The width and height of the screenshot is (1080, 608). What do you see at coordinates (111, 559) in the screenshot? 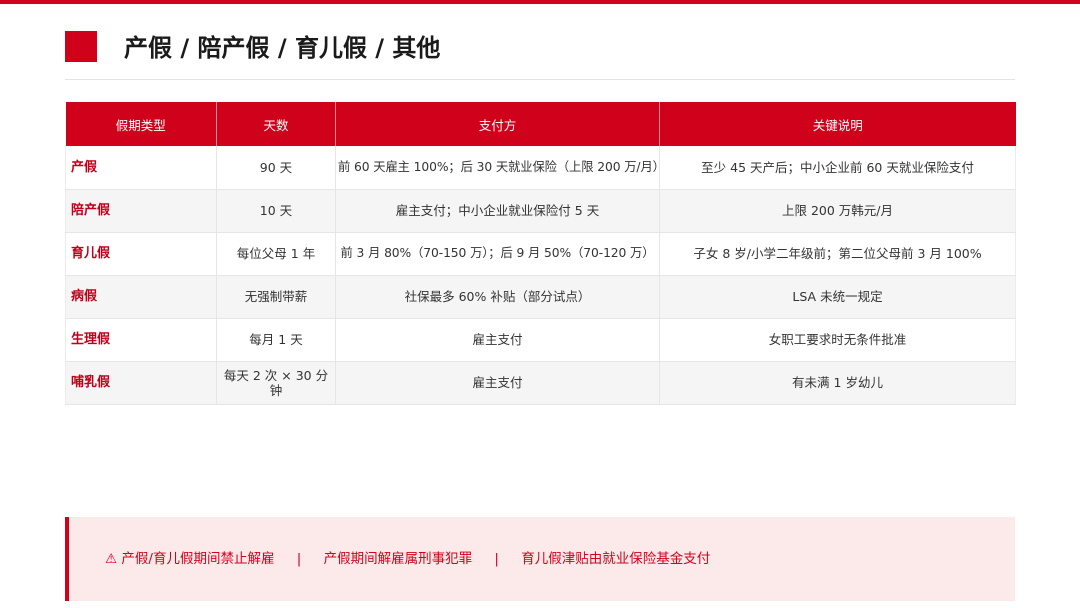
I see `warning-icon: ⚠` at bounding box center [111, 559].